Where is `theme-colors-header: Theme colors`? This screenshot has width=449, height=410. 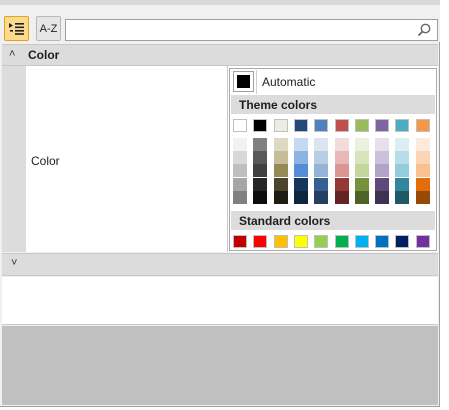 theme-colors-header: Theme colors is located at coordinates (333, 104).